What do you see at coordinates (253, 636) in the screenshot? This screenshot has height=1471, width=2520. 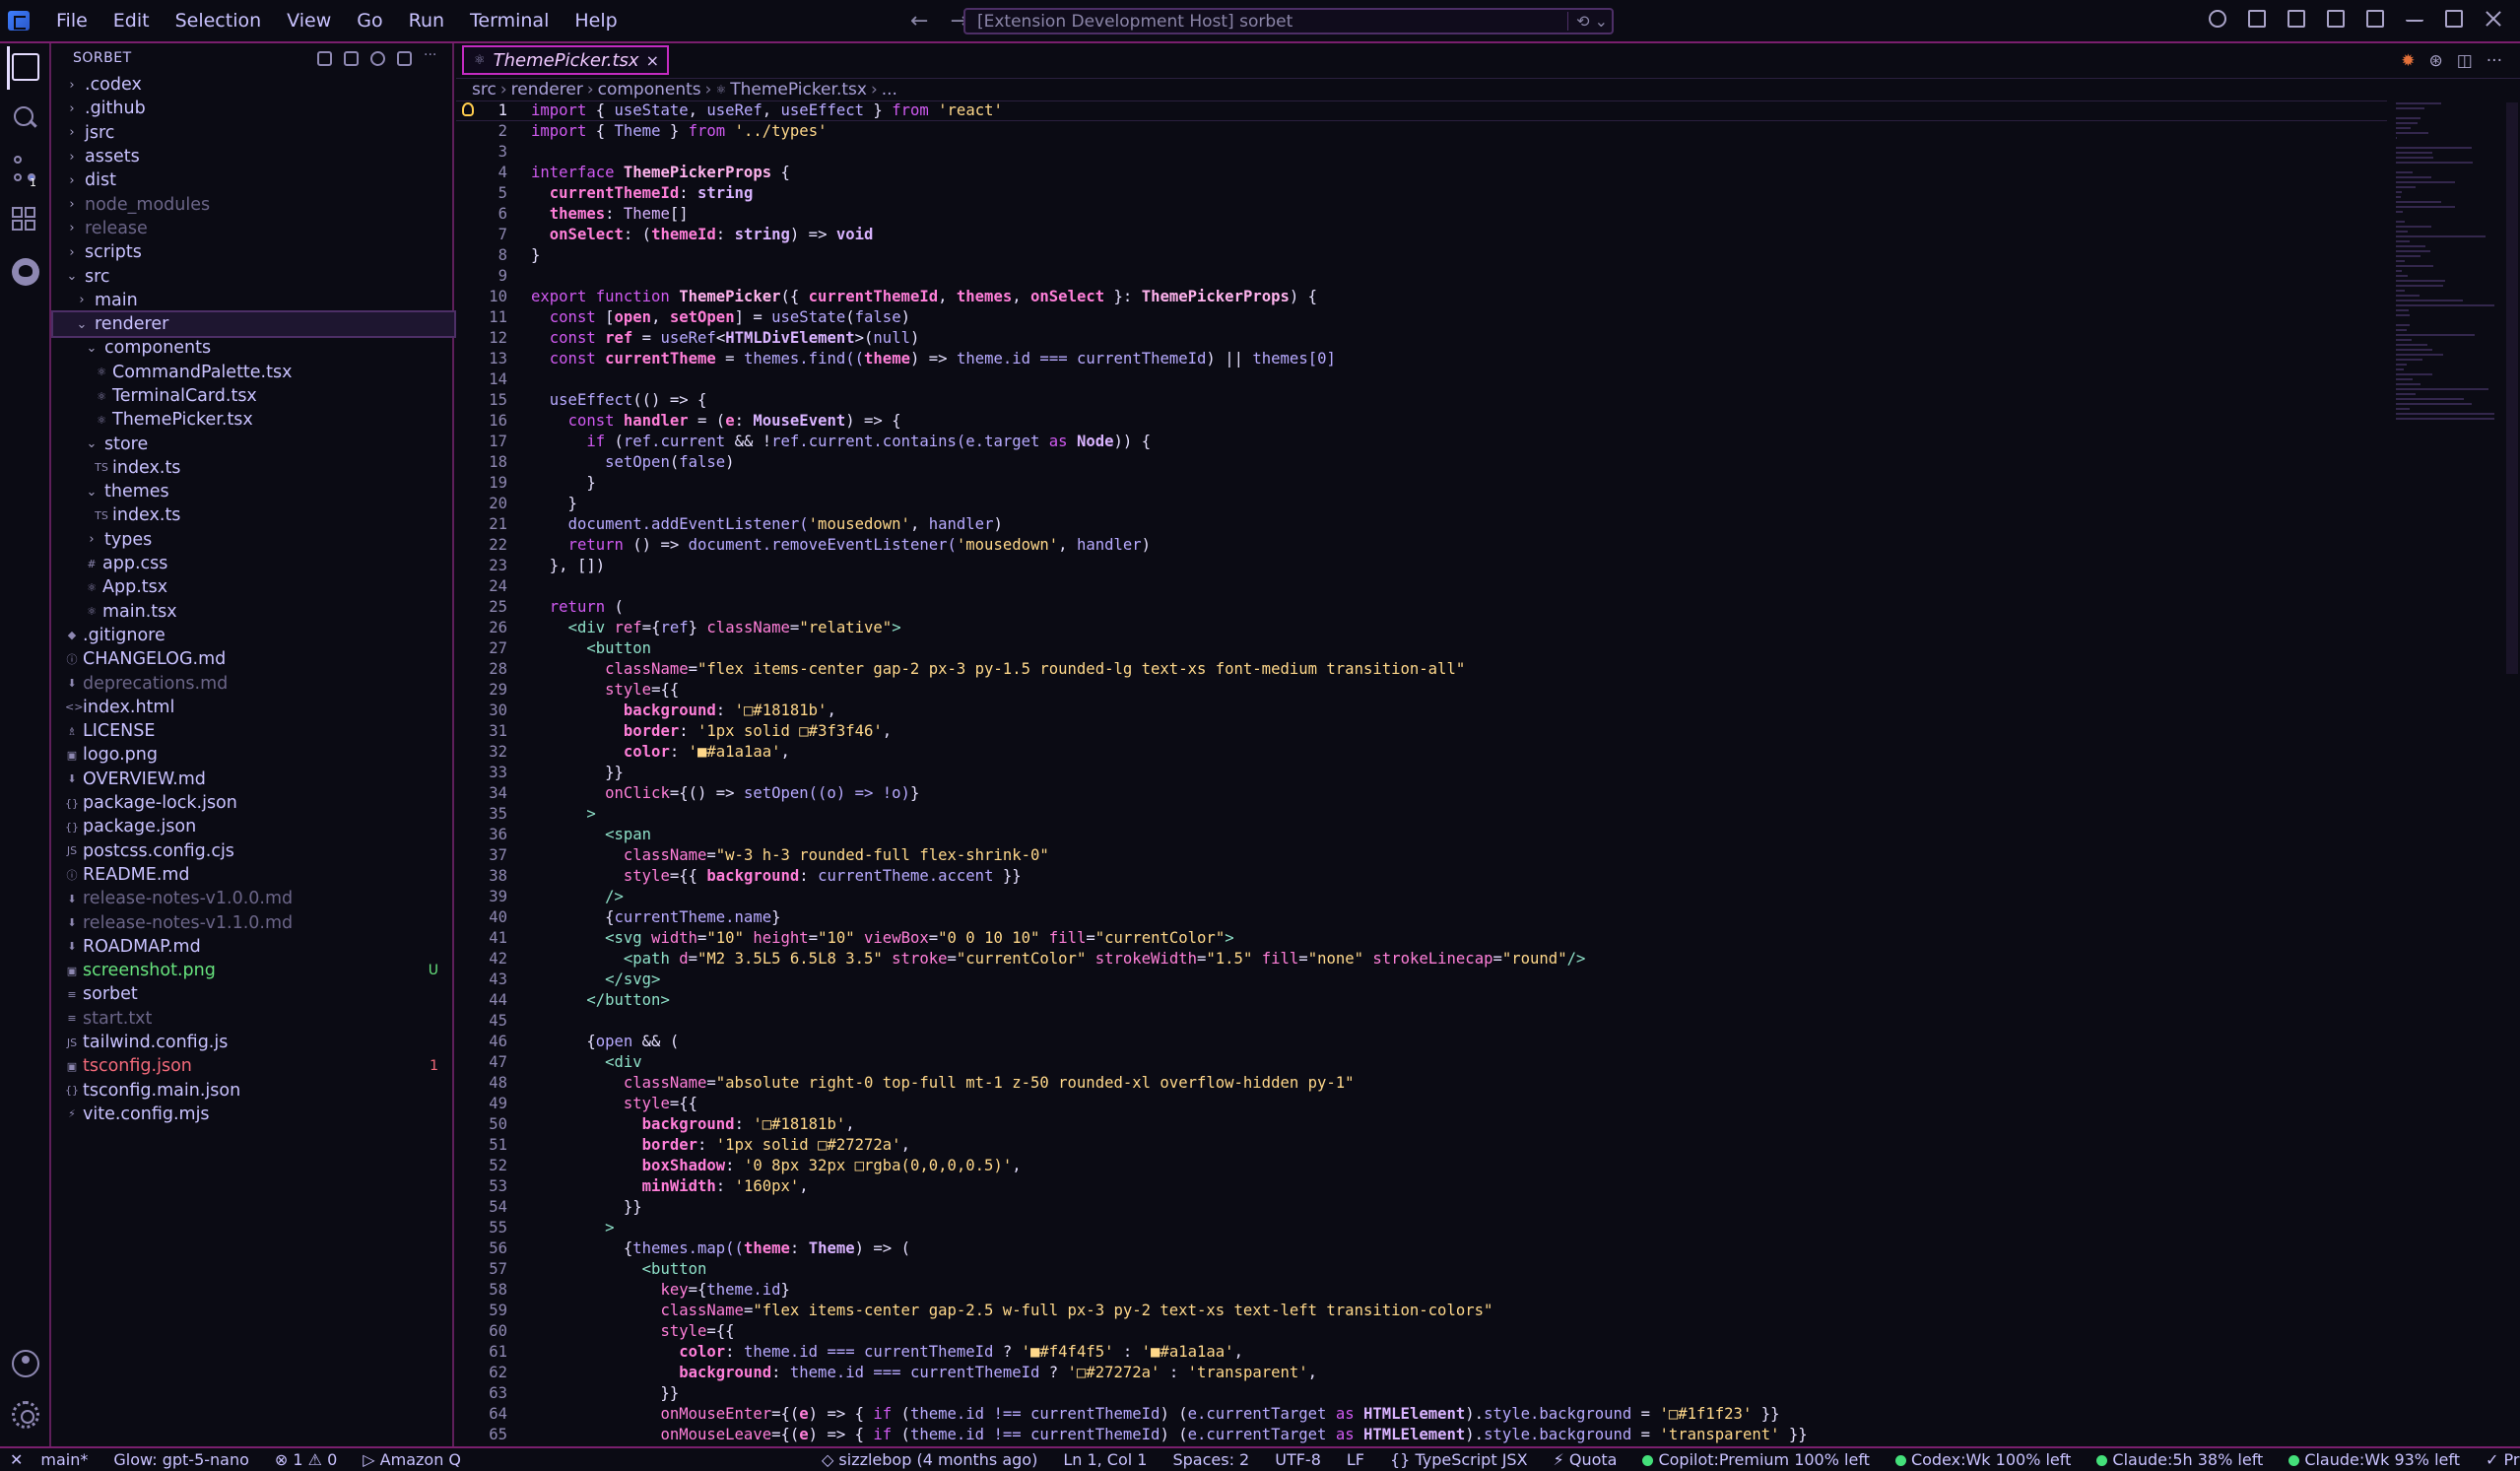 I see `tree-file: ◆ .gitignore` at bounding box center [253, 636].